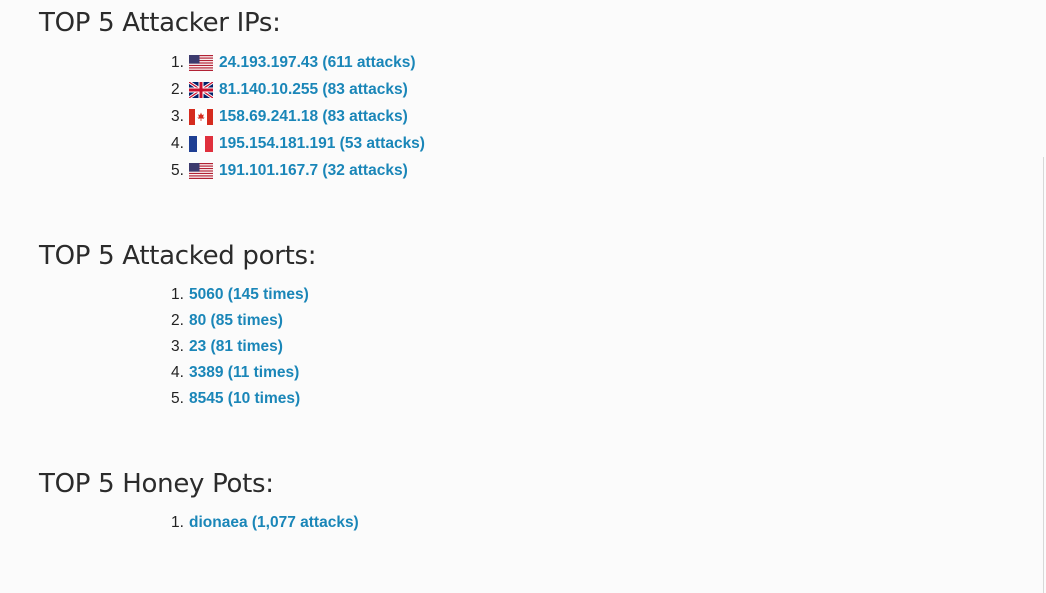 The height and width of the screenshot is (593, 1046). I want to click on list-item: 5. 191.101.167.7 (32 attacks), so click(298, 170).